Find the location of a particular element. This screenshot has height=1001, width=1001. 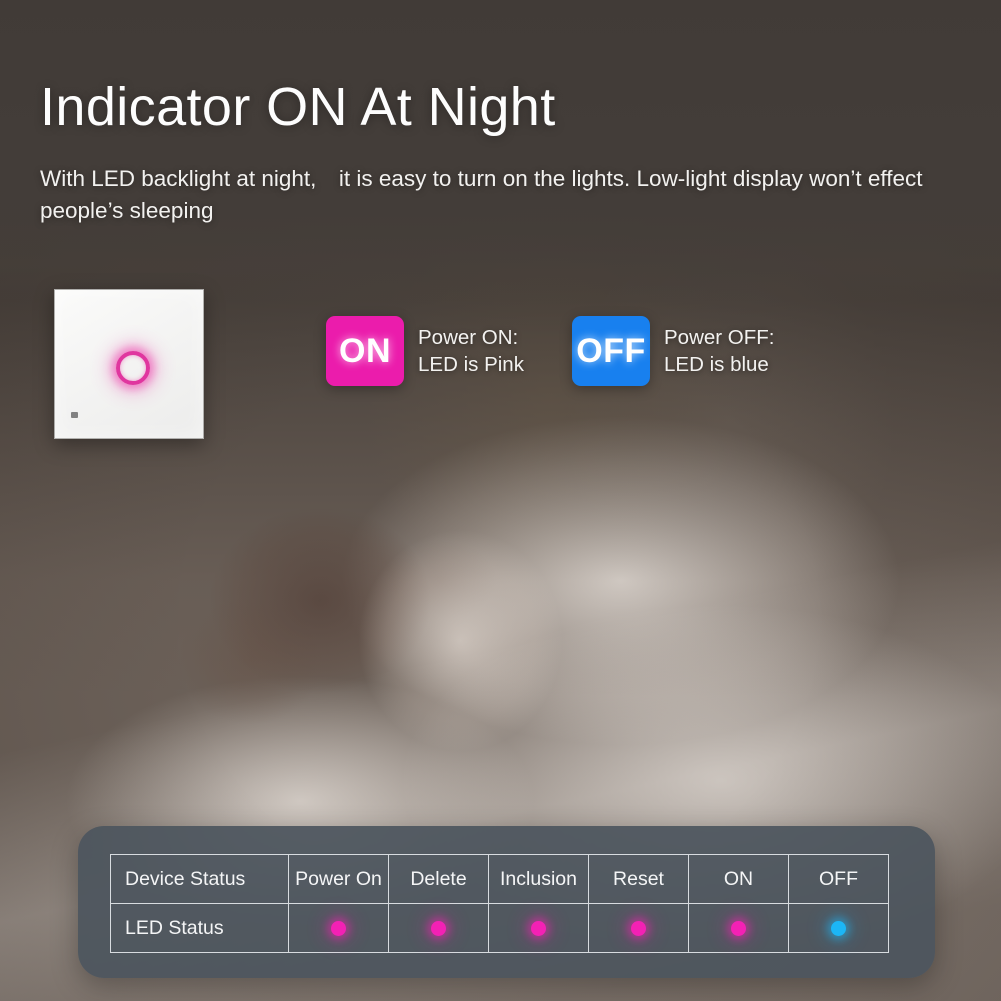

table-cell-led-on is located at coordinates (738, 928).